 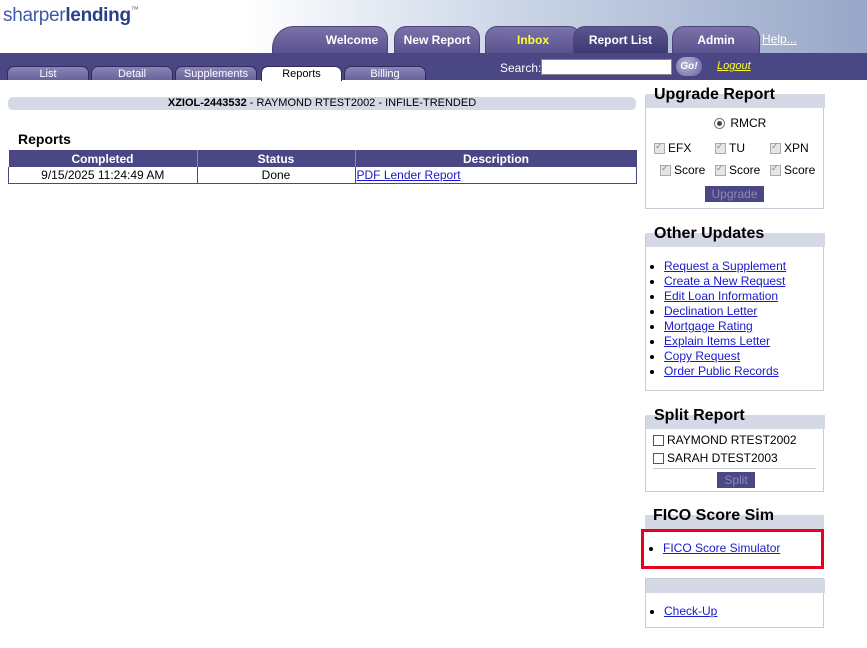 I want to click on create-new-request-link: Create a New Request, so click(x=724, y=281).